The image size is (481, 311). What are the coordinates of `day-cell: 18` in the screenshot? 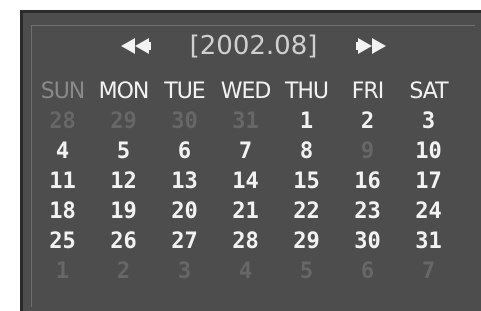 It's located at (62, 211).